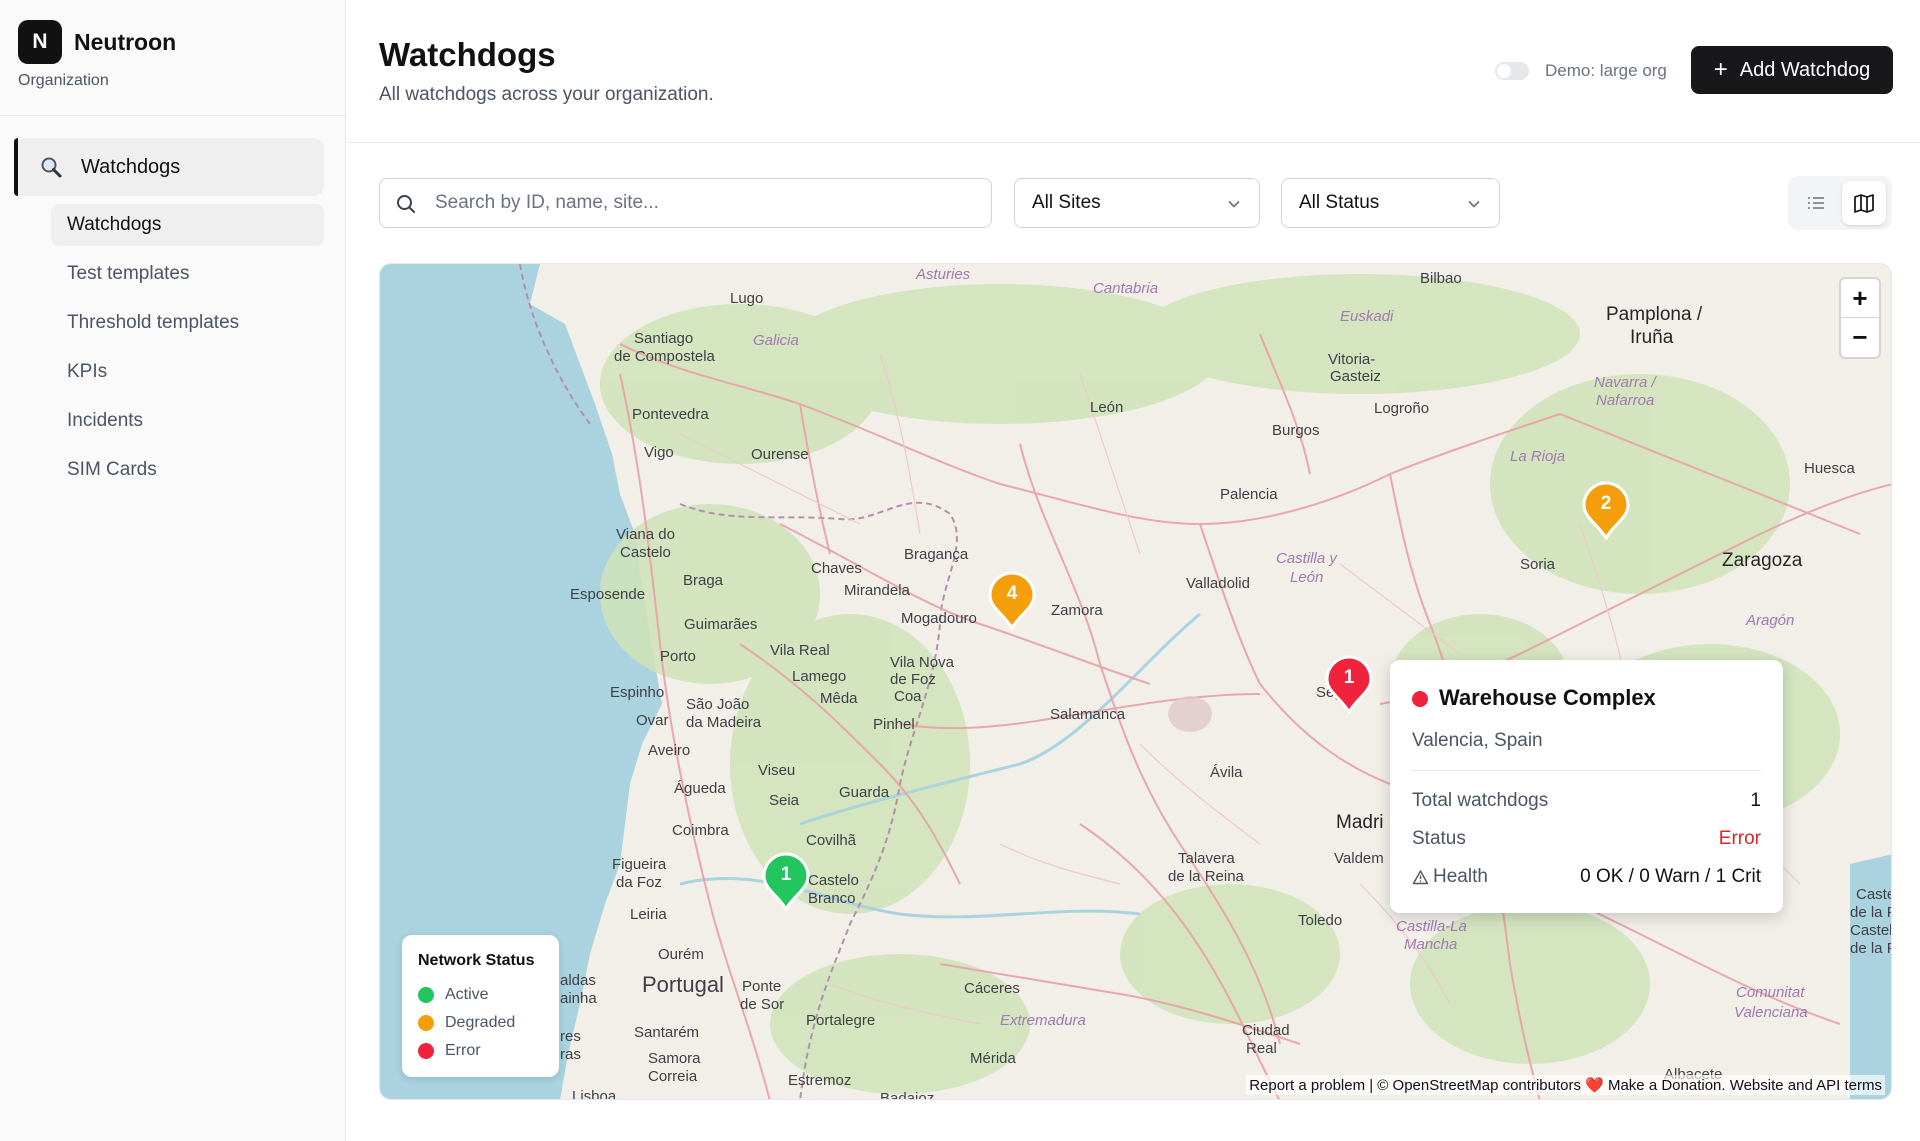  Describe the element at coordinates (1871, 930) in the screenshot. I see `map-label: Castel` at that location.